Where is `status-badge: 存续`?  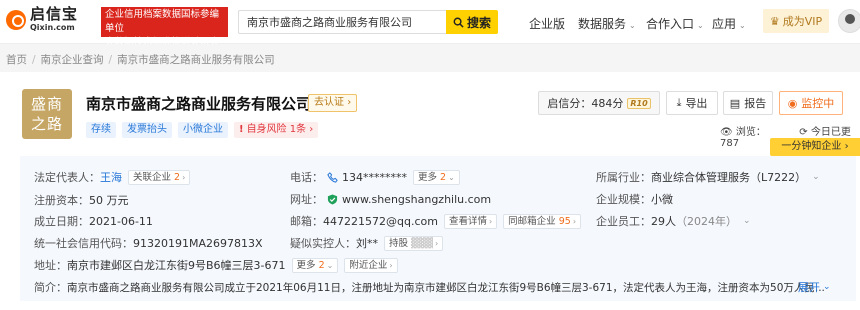 status-badge: 存续 is located at coordinates (101, 130).